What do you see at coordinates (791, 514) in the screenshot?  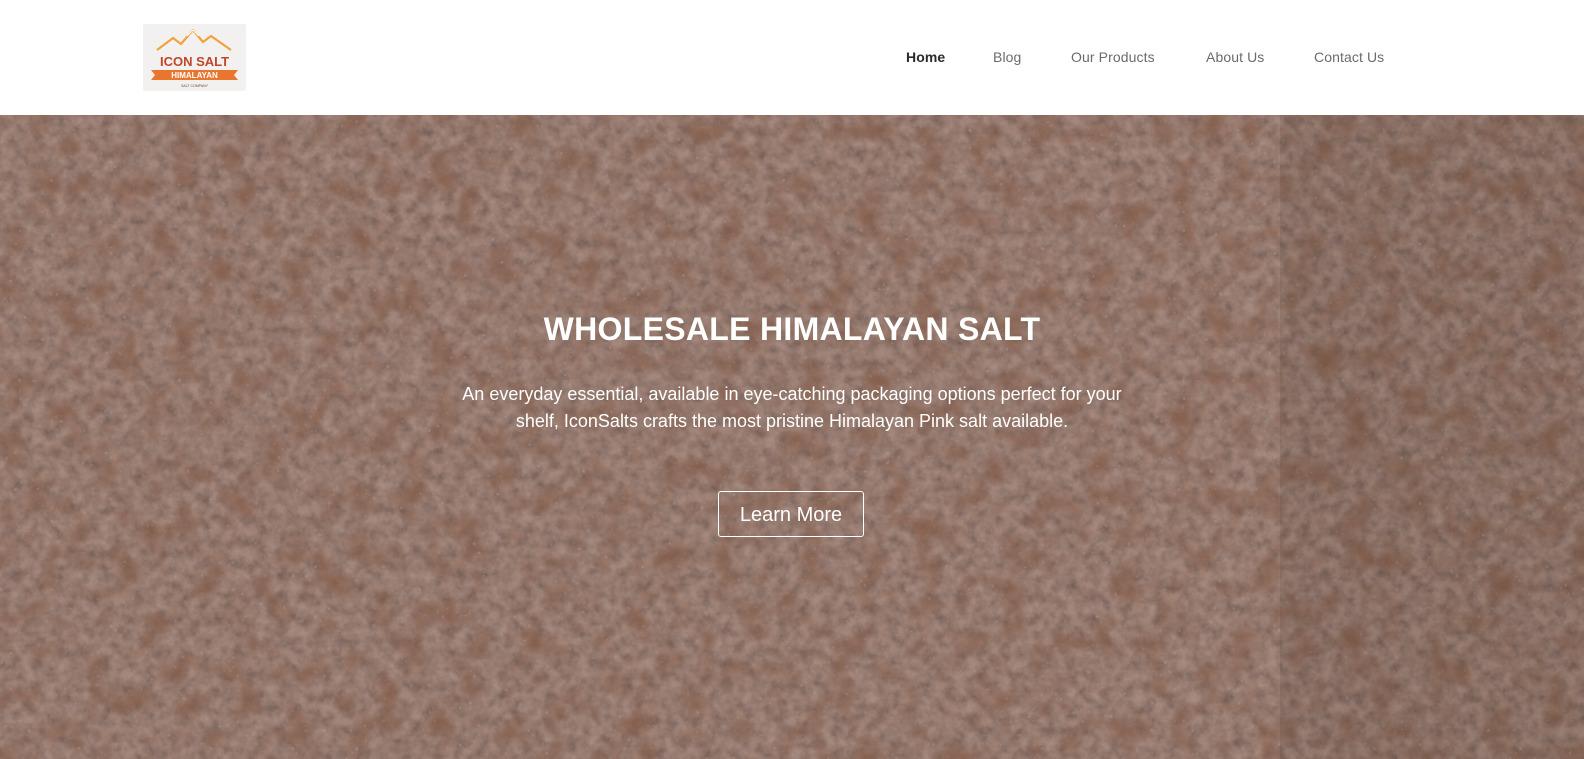 I see `learn-more-button: Learn More` at bounding box center [791, 514].